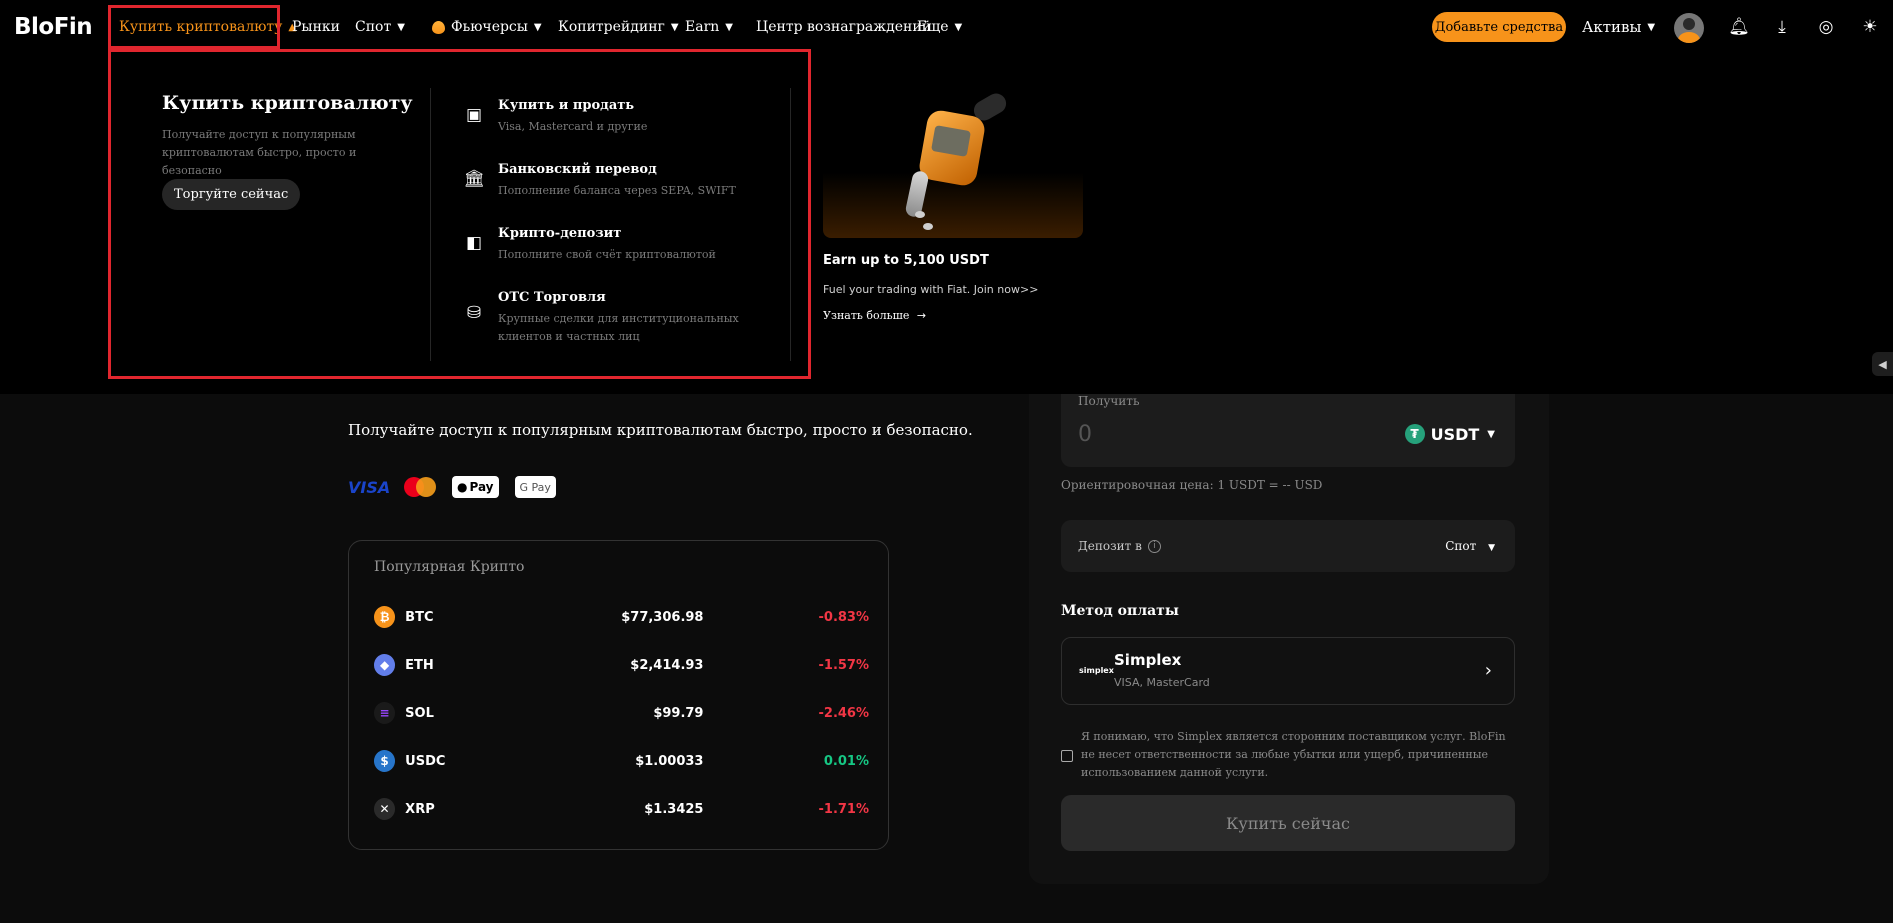 The image size is (1893, 923). Describe the element at coordinates (1461, 546) in the screenshot. I see `deposit-value: Спот` at that location.